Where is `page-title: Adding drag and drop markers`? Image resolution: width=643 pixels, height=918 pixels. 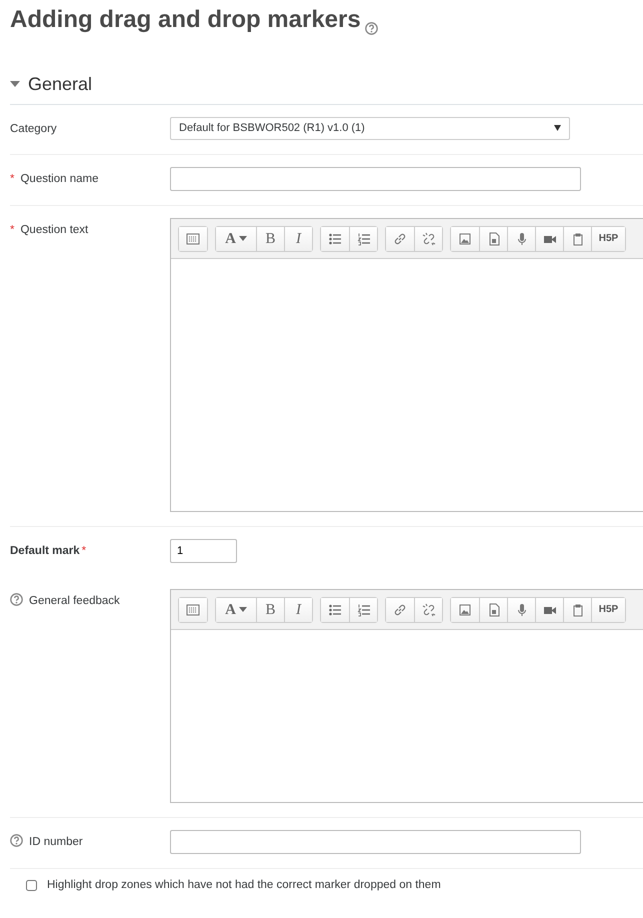 page-title: Adding drag and drop markers is located at coordinates (185, 20).